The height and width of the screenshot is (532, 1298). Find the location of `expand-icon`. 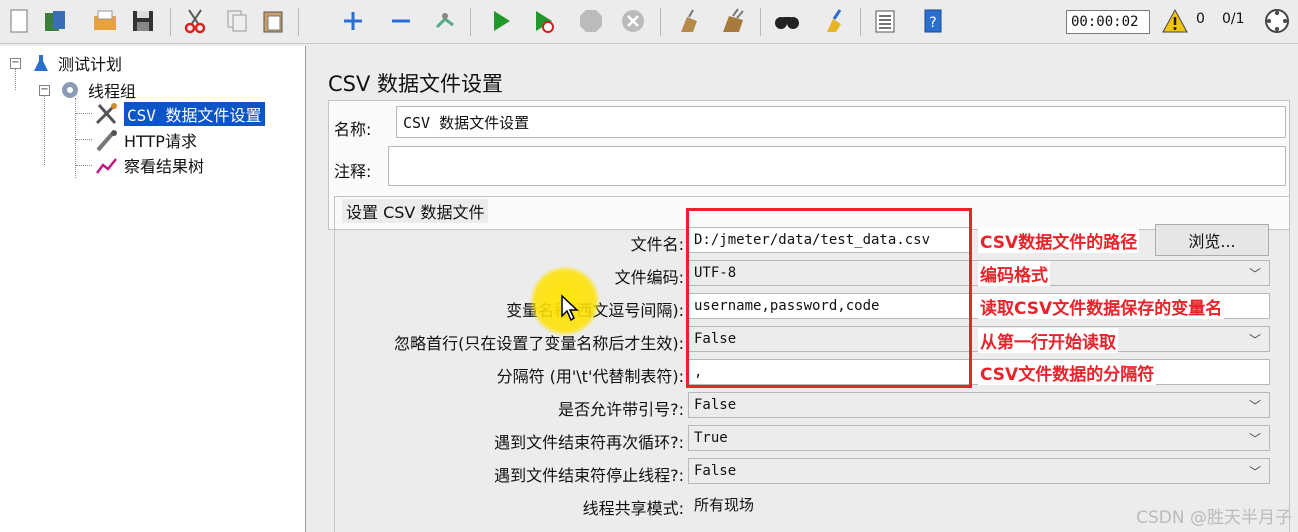

expand-icon is located at coordinates (353, 21).